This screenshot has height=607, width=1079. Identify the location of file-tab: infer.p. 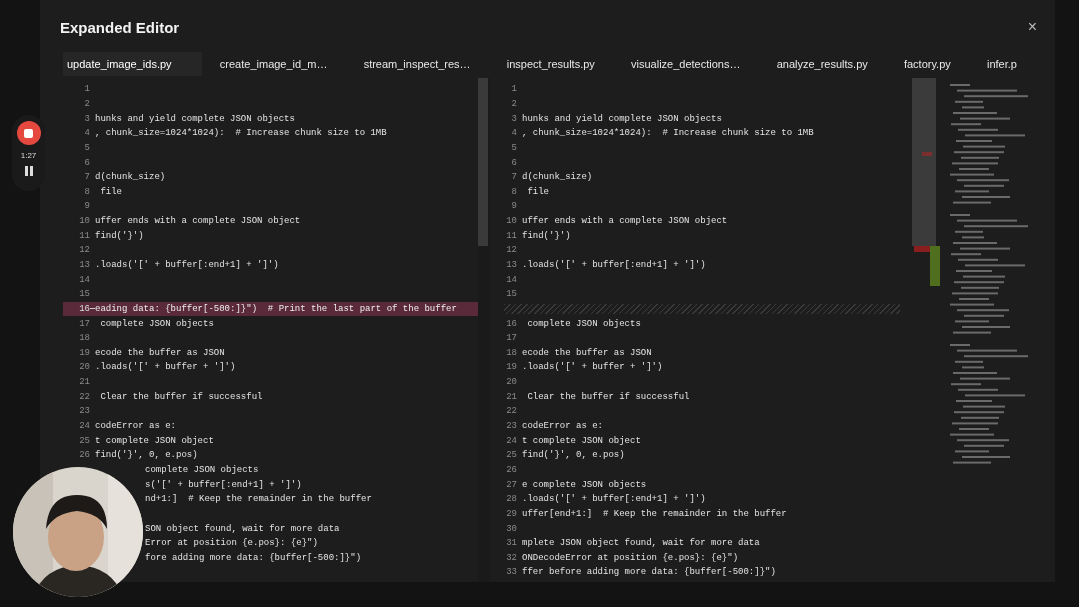
(1002, 64).